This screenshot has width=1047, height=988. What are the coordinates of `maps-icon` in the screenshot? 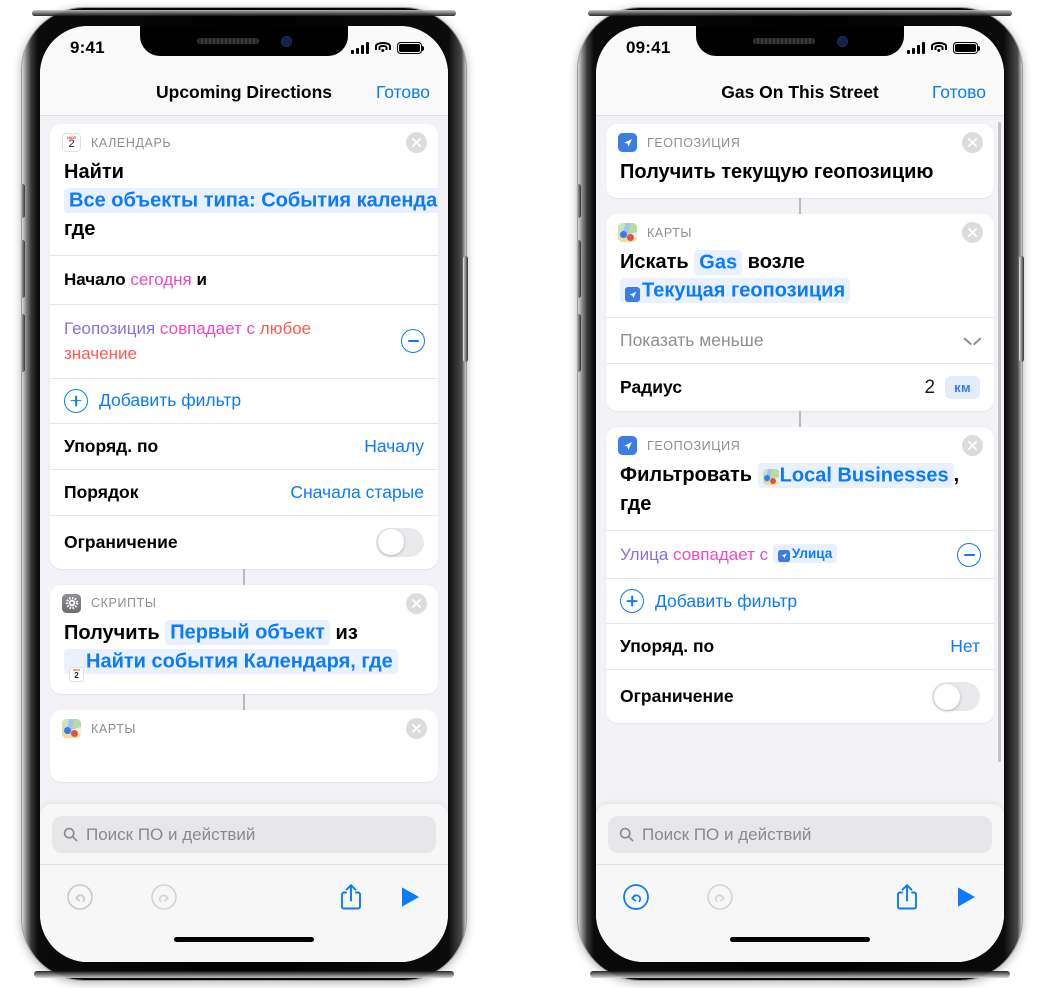 It's located at (71, 729).